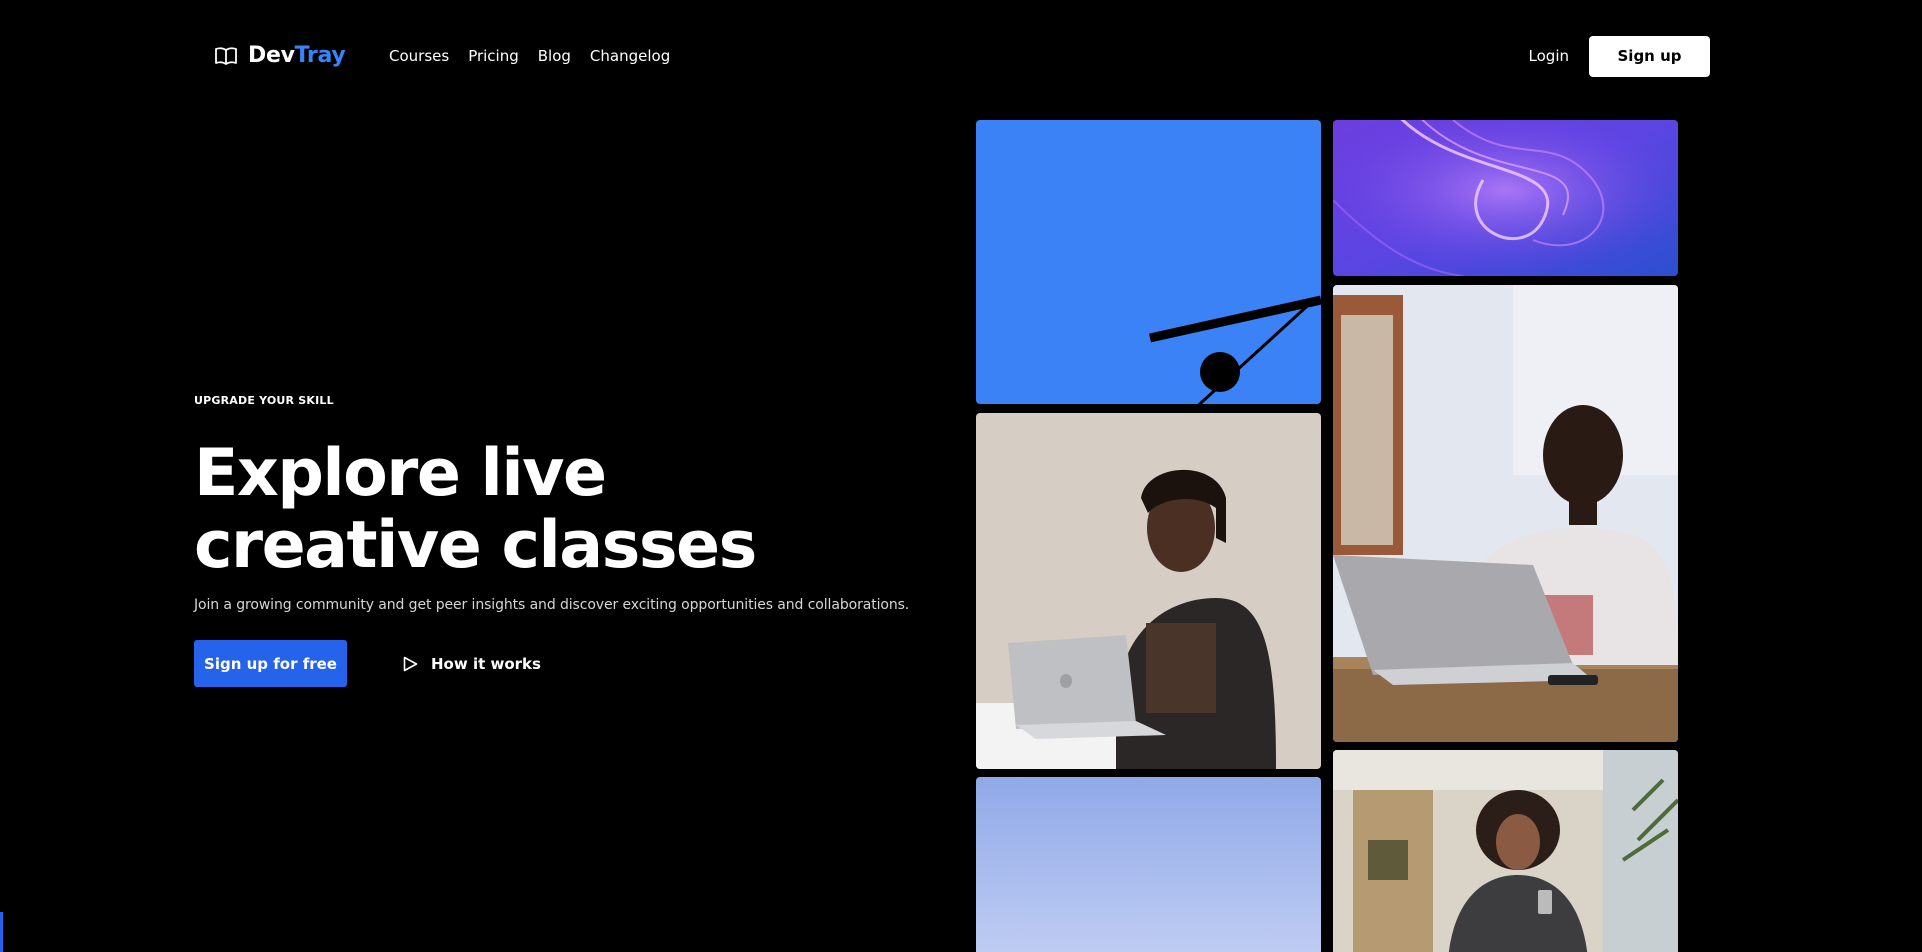 The height and width of the screenshot is (952, 1922). What do you see at coordinates (1148, 262) in the screenshot?
I see `blue-abstract-image` at bounding box center [1148, 262].